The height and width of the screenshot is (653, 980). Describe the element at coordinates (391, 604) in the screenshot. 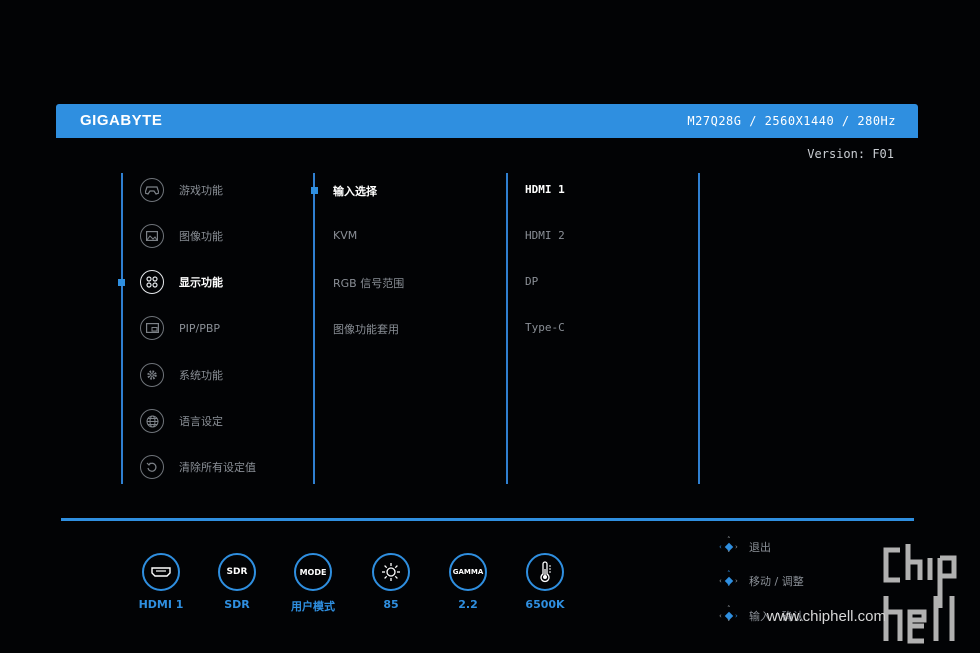

I see `status-value: 85` at that location.